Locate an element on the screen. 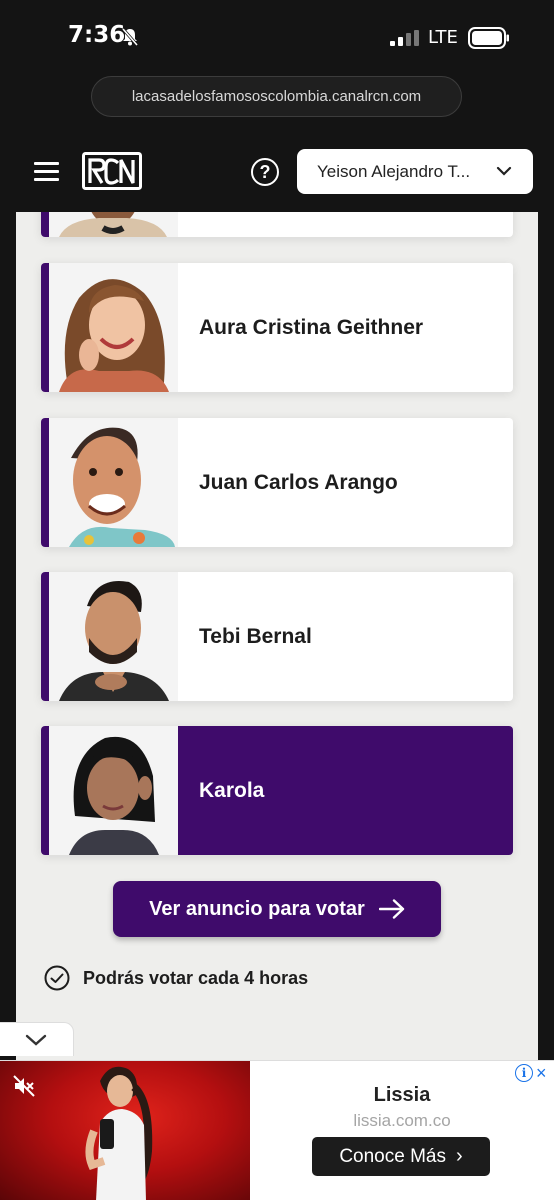  contestant-card-yeison is located at coordinates (277, 224).